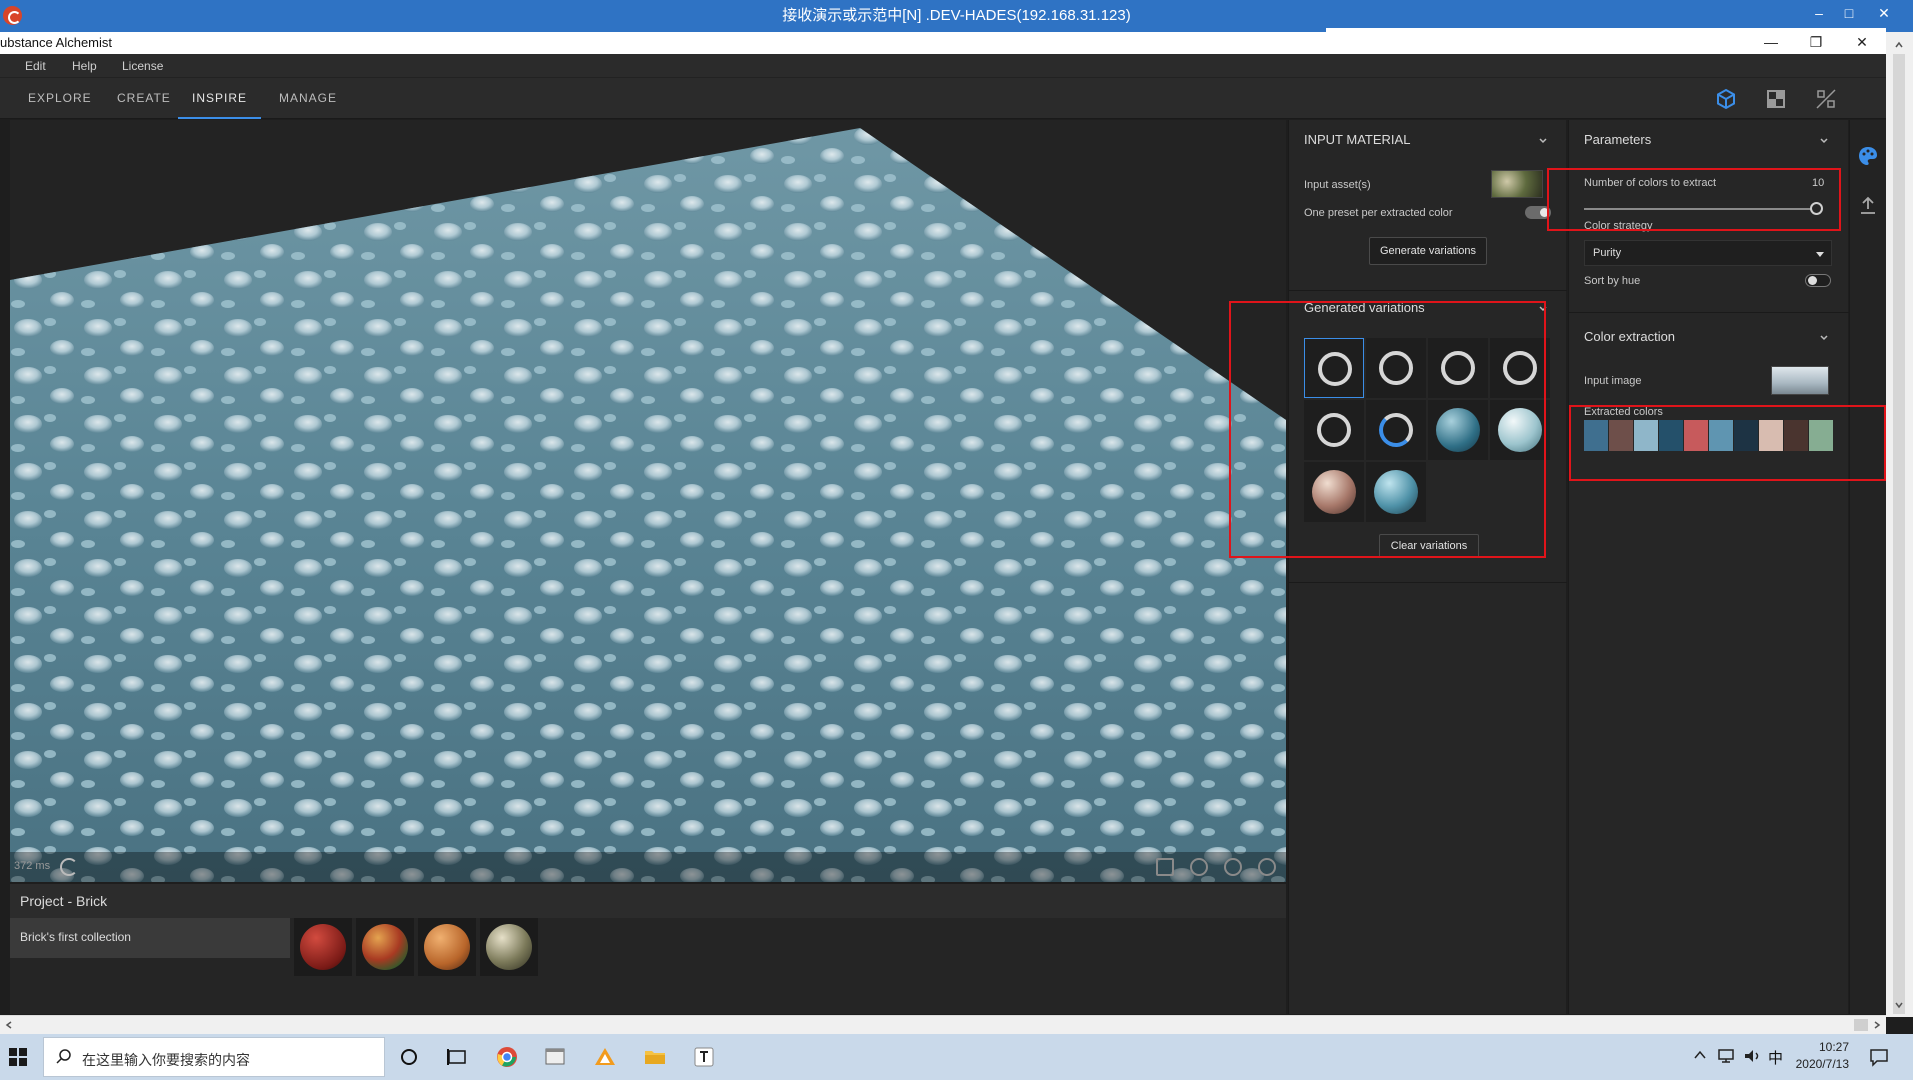 The height and width of the screenshot is (1080, 1913). I want to click on volume-icon, so click(1752, 1056).